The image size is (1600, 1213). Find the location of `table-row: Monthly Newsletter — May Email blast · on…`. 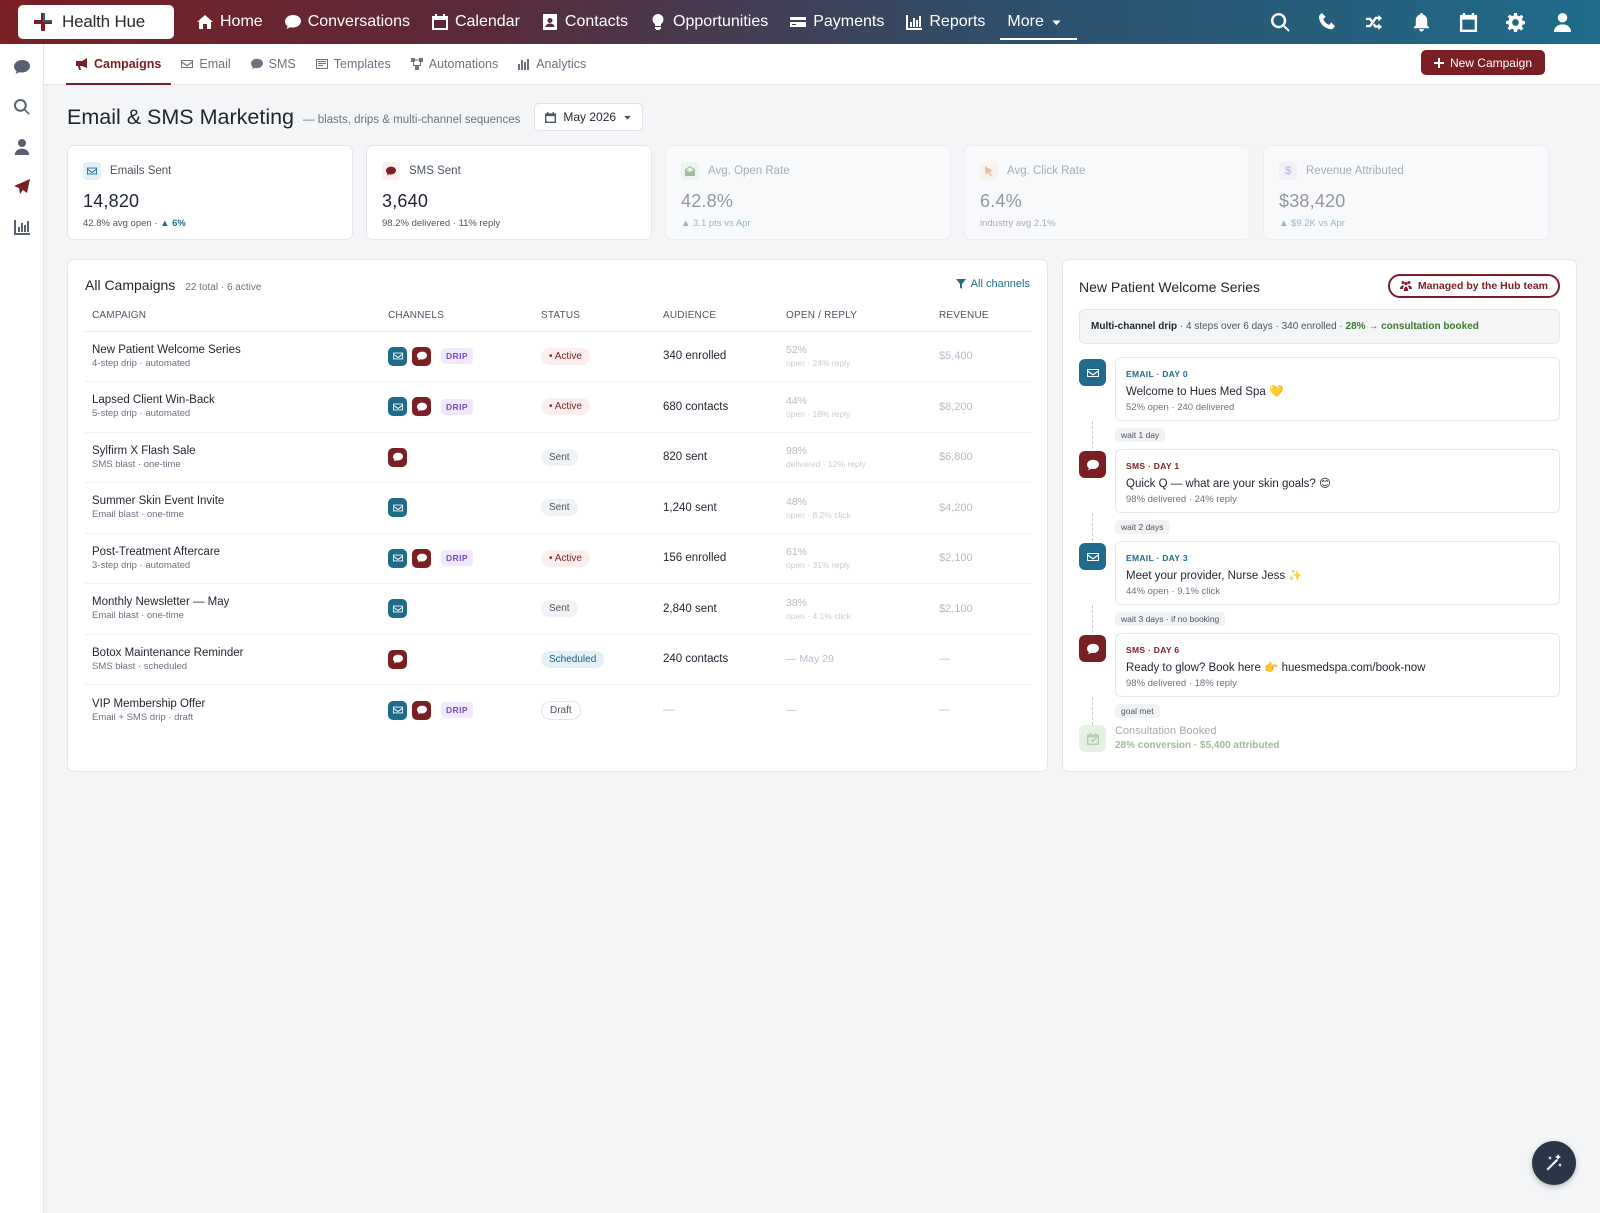

table-row: Monthly Newsletter — May Email blast · on… is located at coordinates (558, 609).